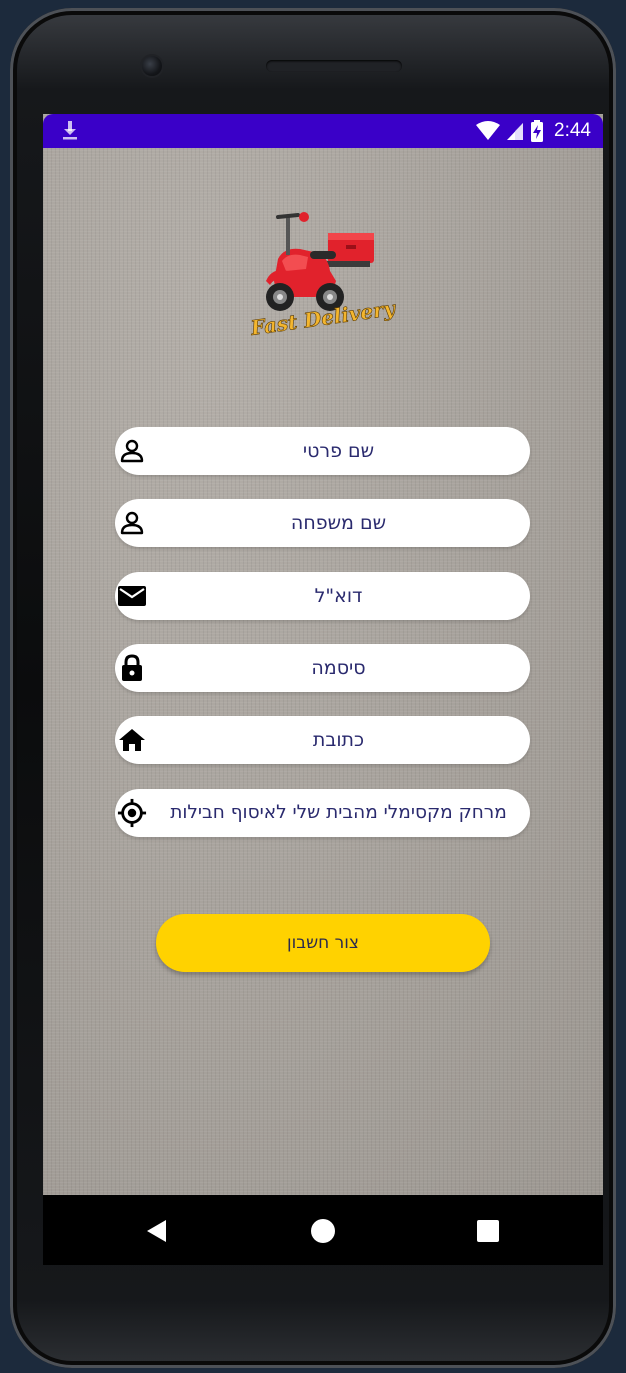 The width and height of the screenshot is (626, 1373). I want to click on scooter-icon, so click(320, 261).